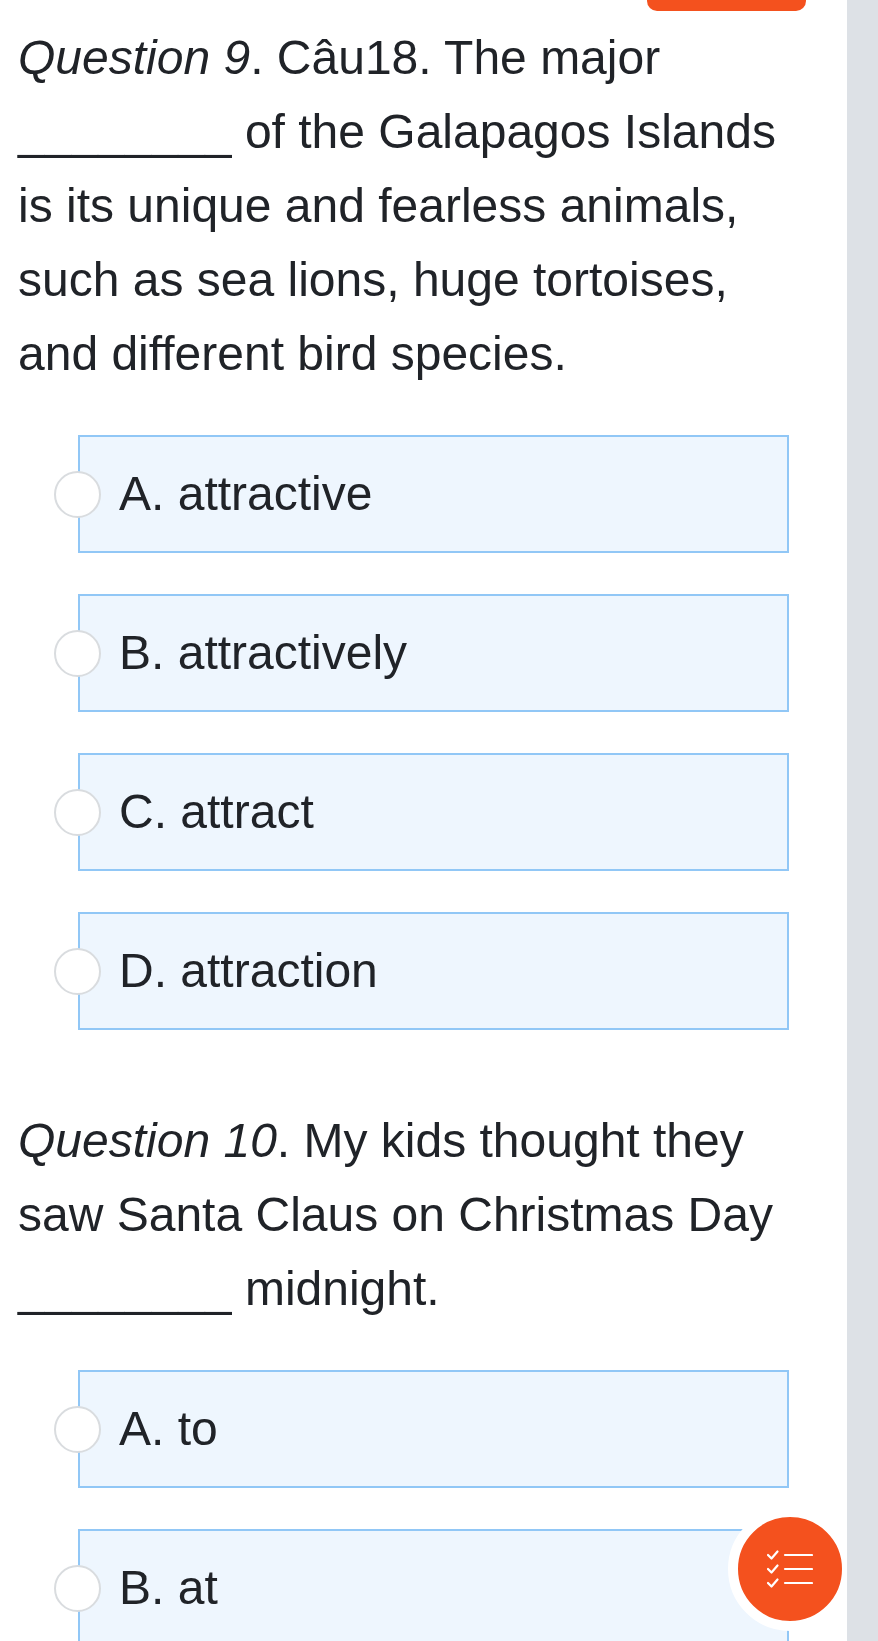  What do you see at coordinates (433, 812) in the screenshot?
I see `answer-option: C. attract` at bounding box center [433, 812].